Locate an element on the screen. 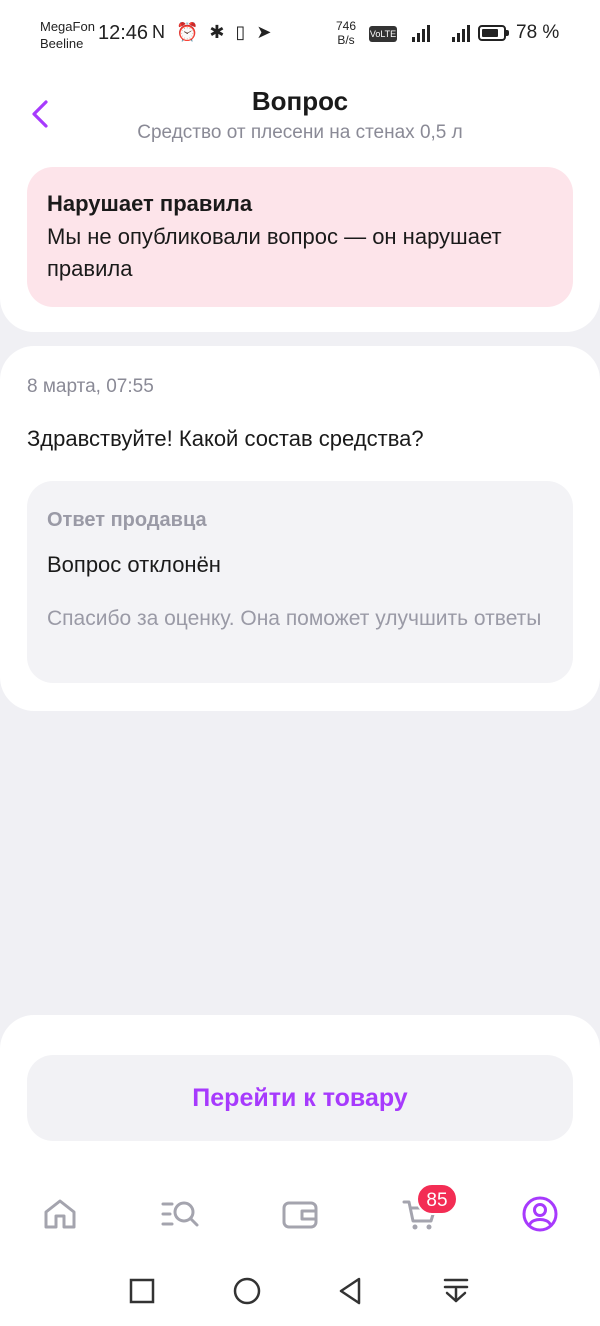  page-title: Вопрос is located at coordinates (300, 101).